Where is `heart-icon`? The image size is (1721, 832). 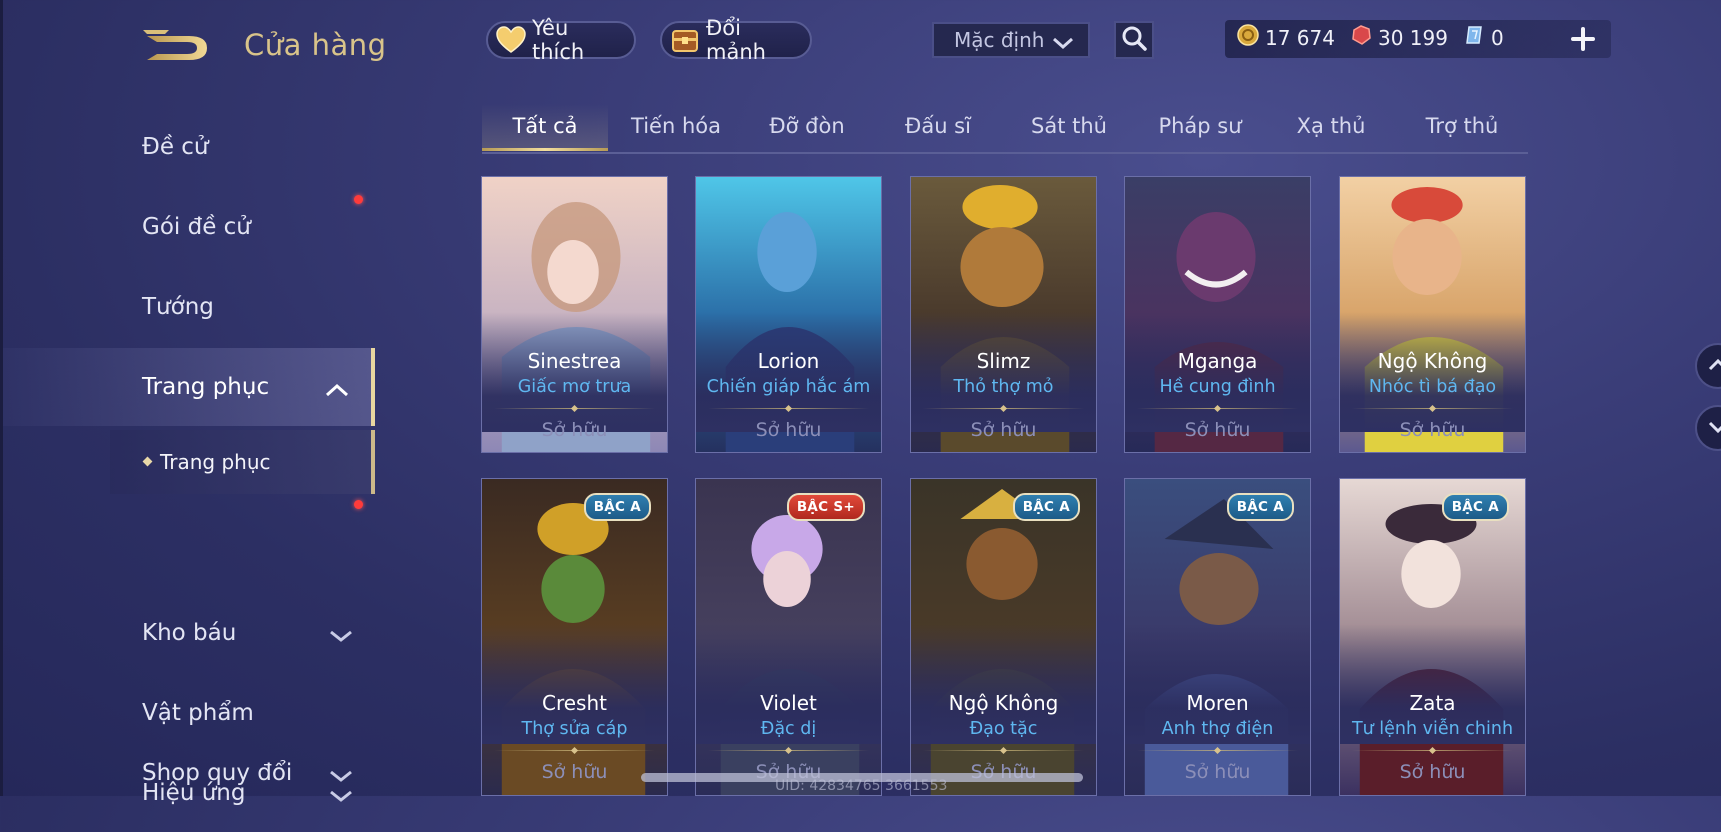 heart-icon is located at coordinates (511, 40).